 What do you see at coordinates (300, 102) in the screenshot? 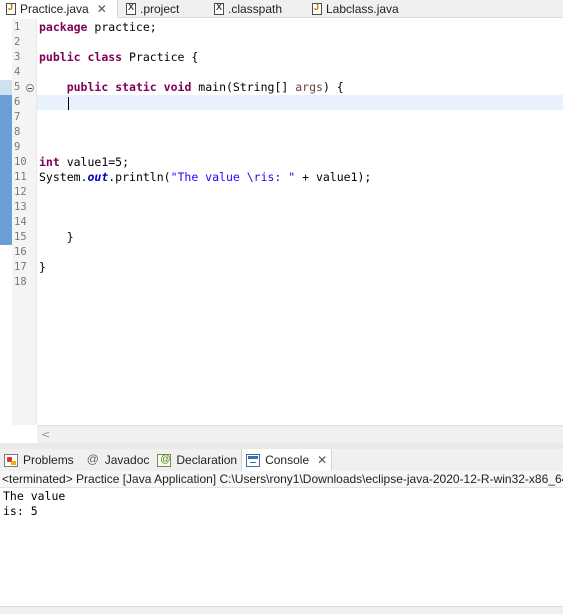
I see `current-line-highlight` at bounding box center [300, 102].